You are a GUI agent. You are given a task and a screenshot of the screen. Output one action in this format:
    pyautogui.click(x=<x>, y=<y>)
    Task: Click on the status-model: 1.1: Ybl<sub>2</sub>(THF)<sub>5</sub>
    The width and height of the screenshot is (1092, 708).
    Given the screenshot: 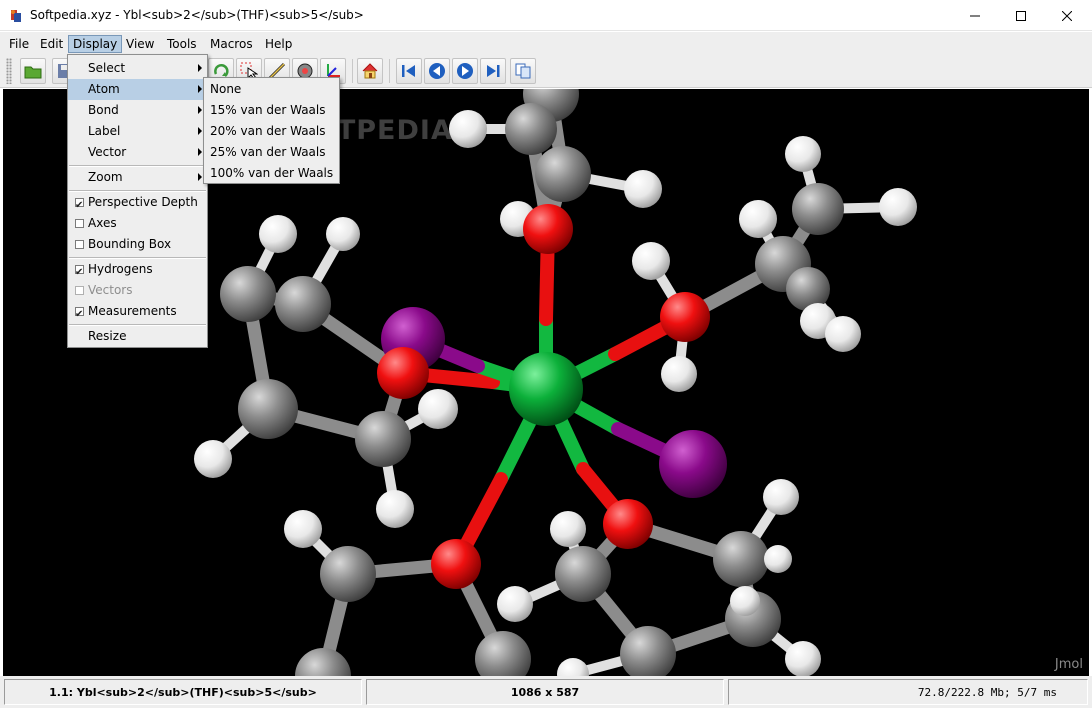 What is the action you would take?
    pyautogui.click(x=183, y=692)
    